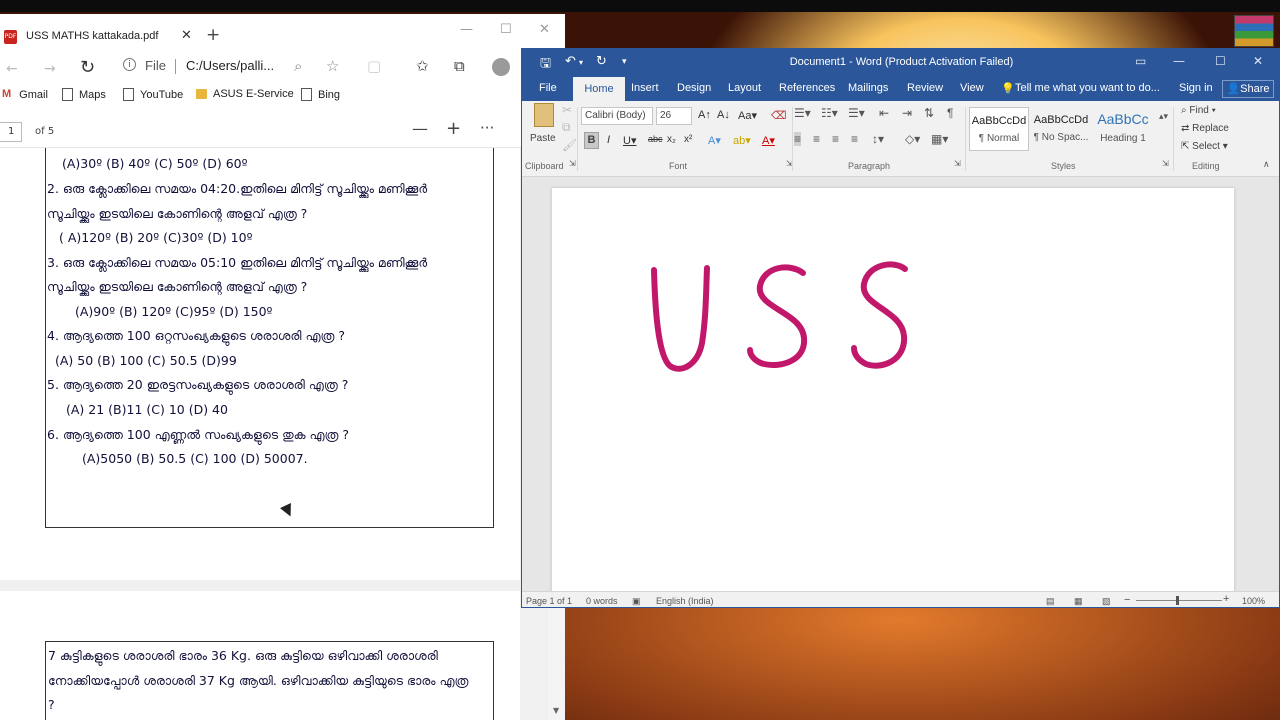  Describe the element at coordinates (11, 132) in the screenshot. I see `page-number-input: 1` at that location.